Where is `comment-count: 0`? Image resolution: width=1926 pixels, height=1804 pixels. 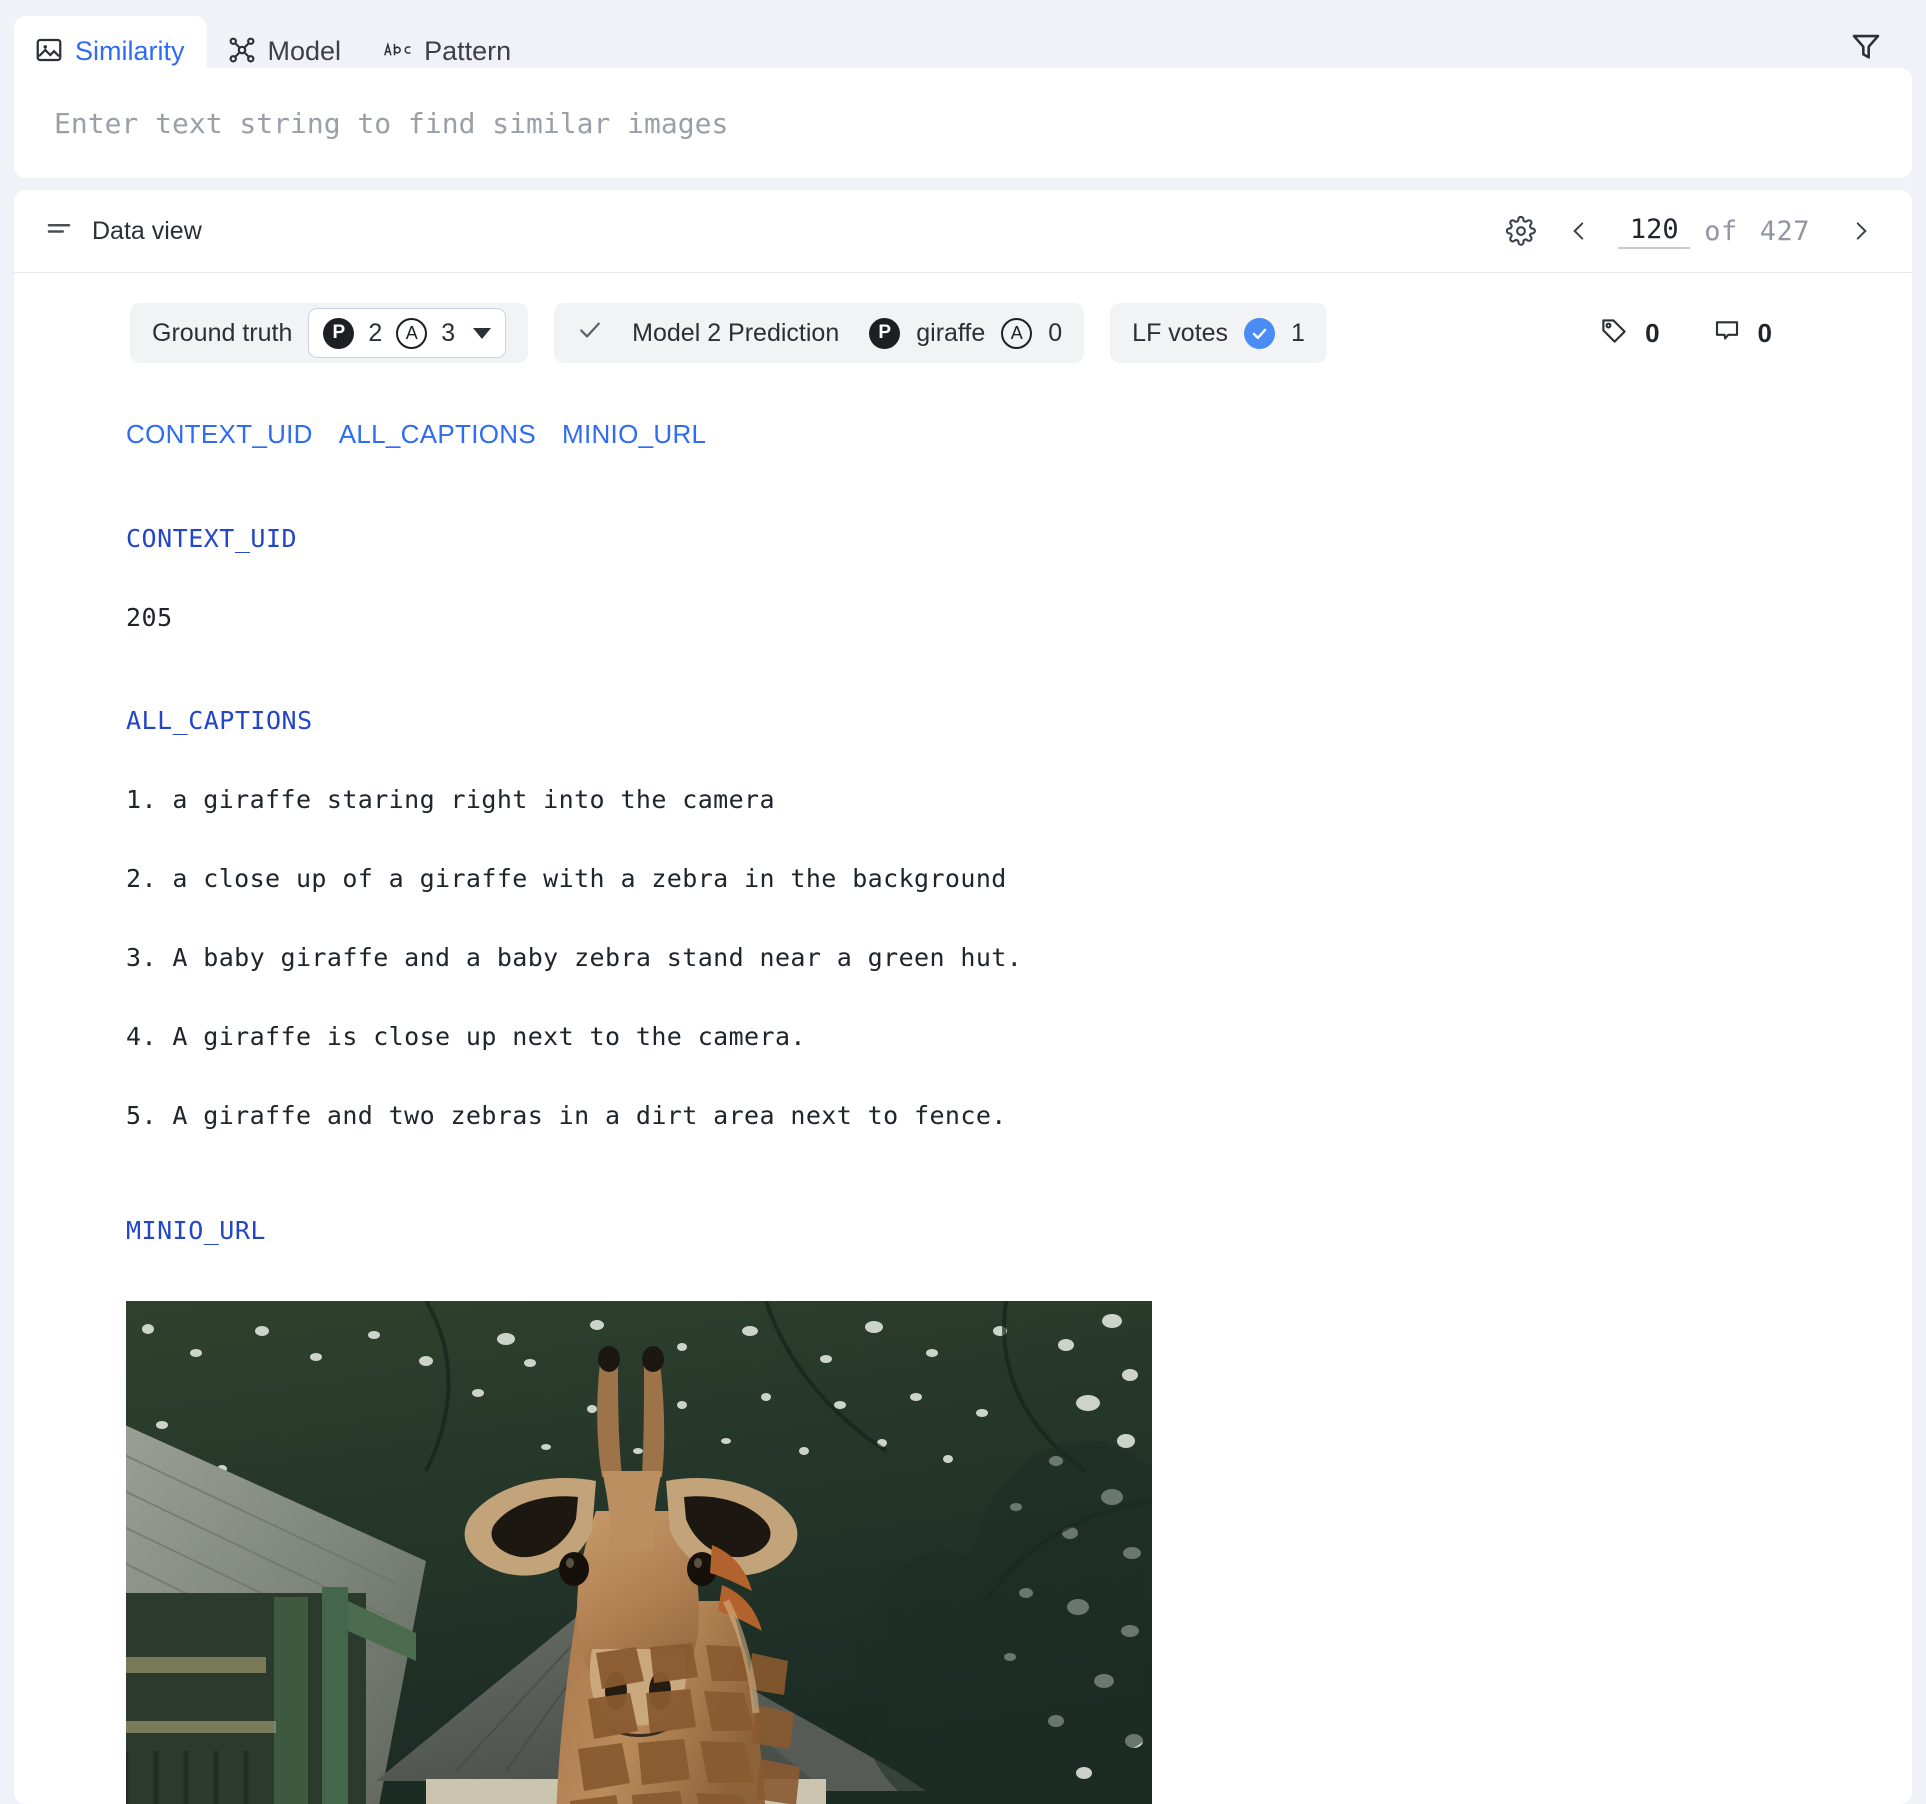 comment-count: 0 is located at coordinates (1764, 332).